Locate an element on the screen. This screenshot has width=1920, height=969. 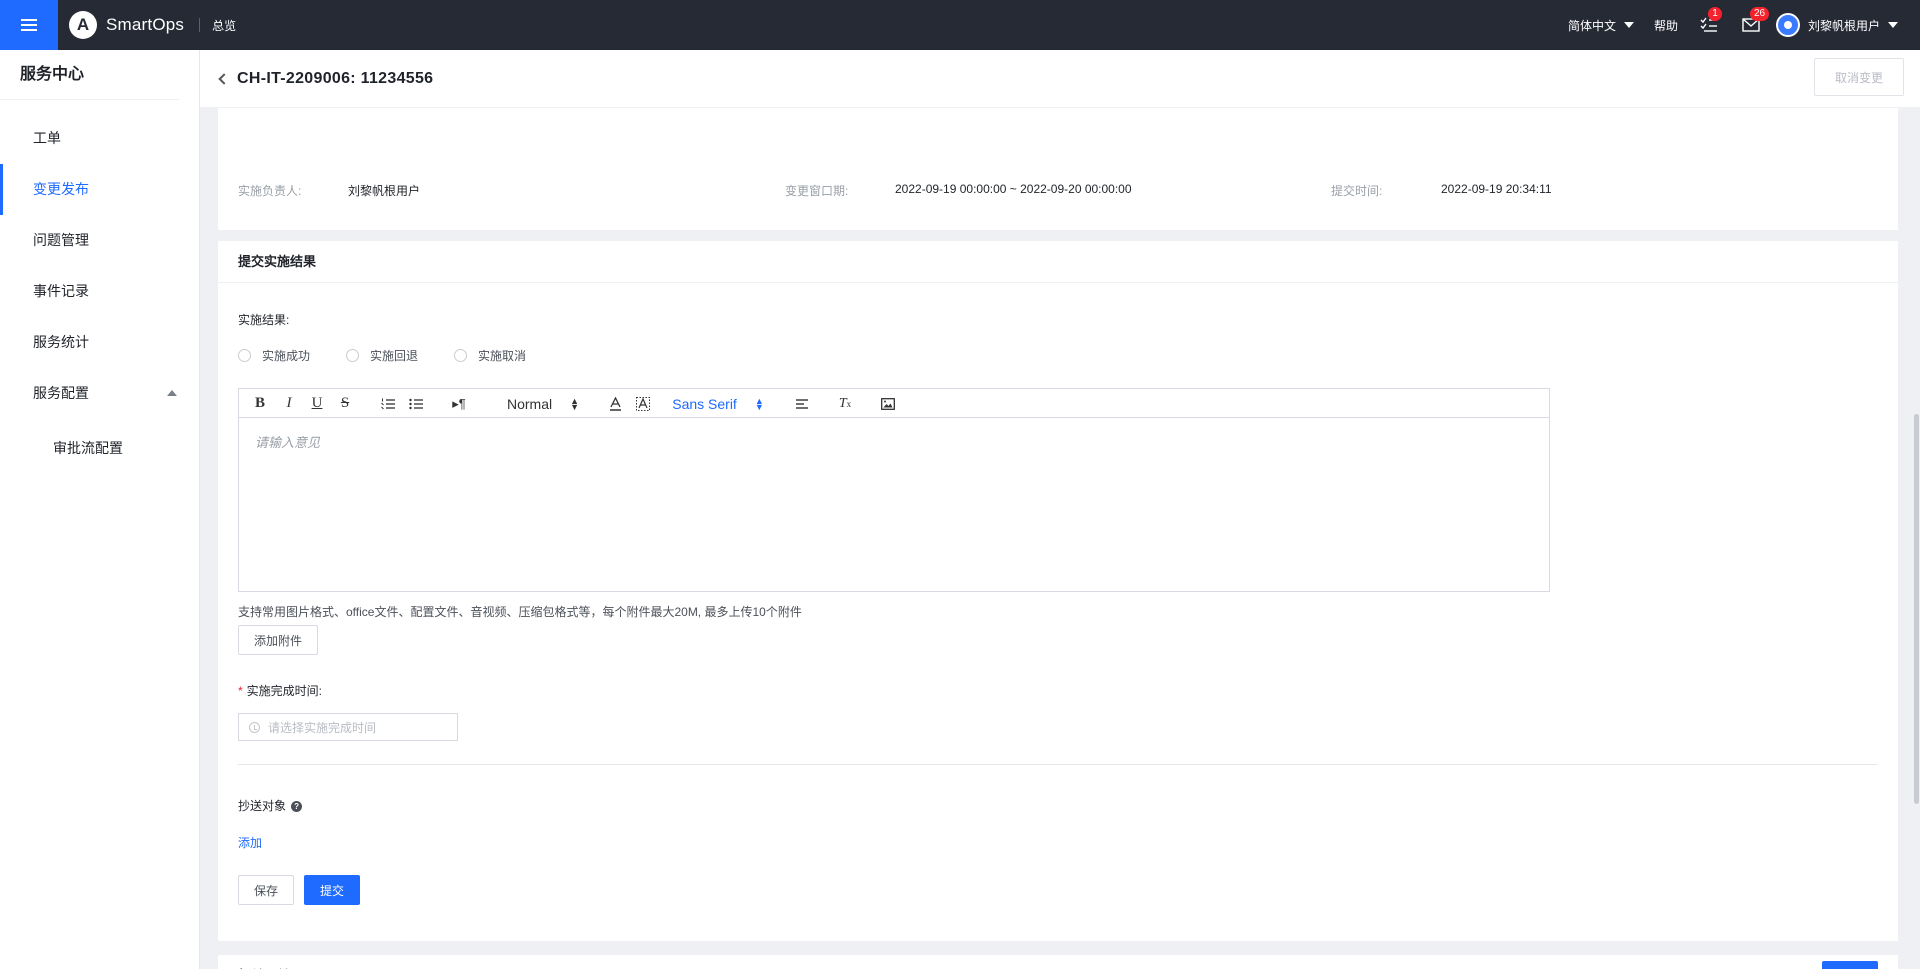
submit-button: 提交 is located at coordinates (332, 890).